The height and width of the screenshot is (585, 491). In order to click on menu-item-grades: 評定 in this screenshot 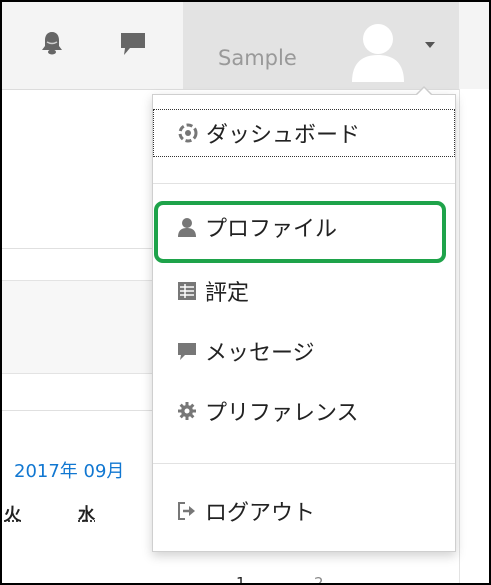, I will do `click(304, 291)`.